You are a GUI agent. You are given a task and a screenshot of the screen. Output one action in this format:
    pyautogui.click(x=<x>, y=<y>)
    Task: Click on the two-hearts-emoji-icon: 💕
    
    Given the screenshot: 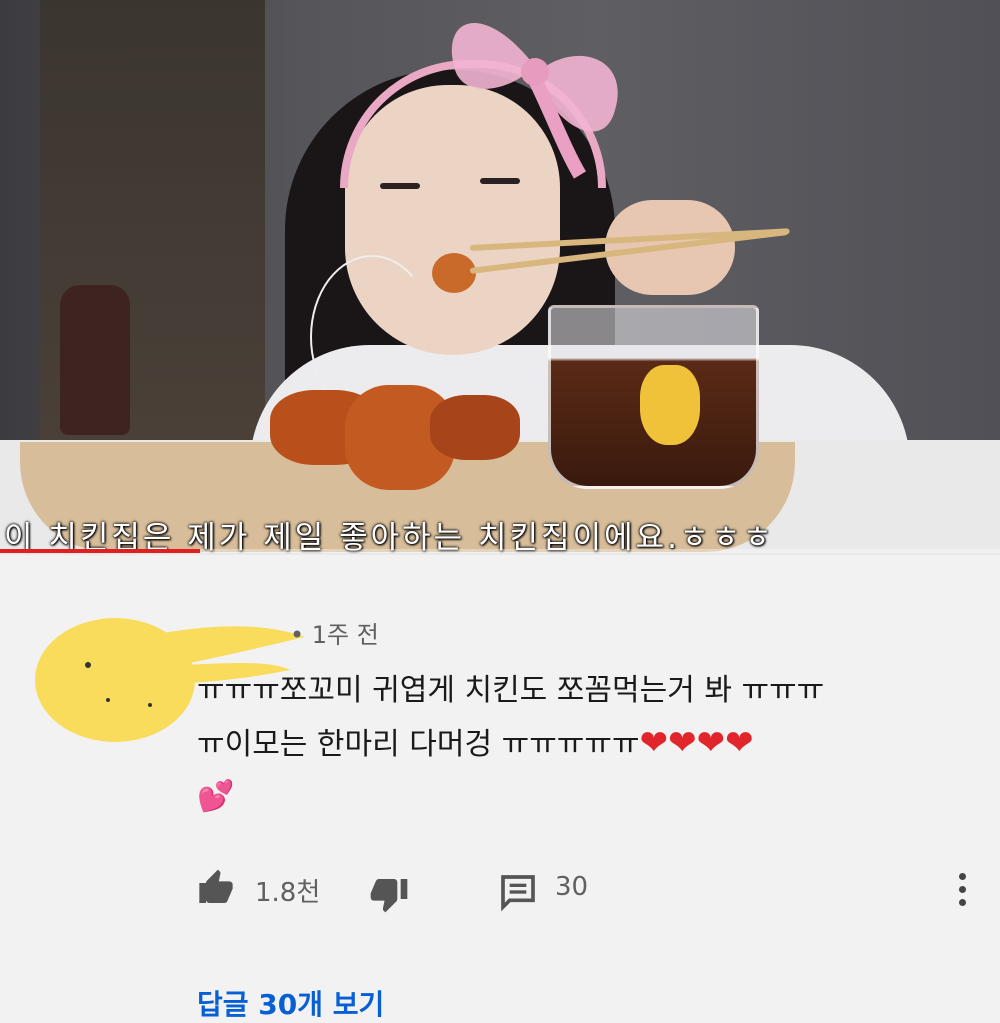 What is the action you would take?
    pyautogui.click(x=216, y=796)
    